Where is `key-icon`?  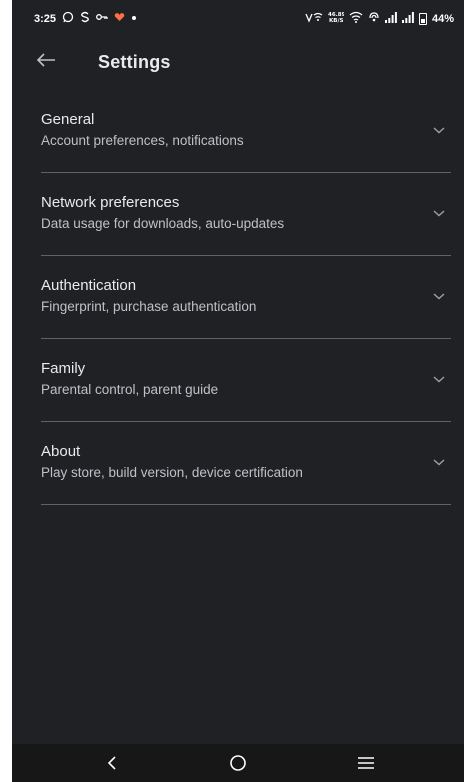 key-icon is located at coordinates (102, 19).